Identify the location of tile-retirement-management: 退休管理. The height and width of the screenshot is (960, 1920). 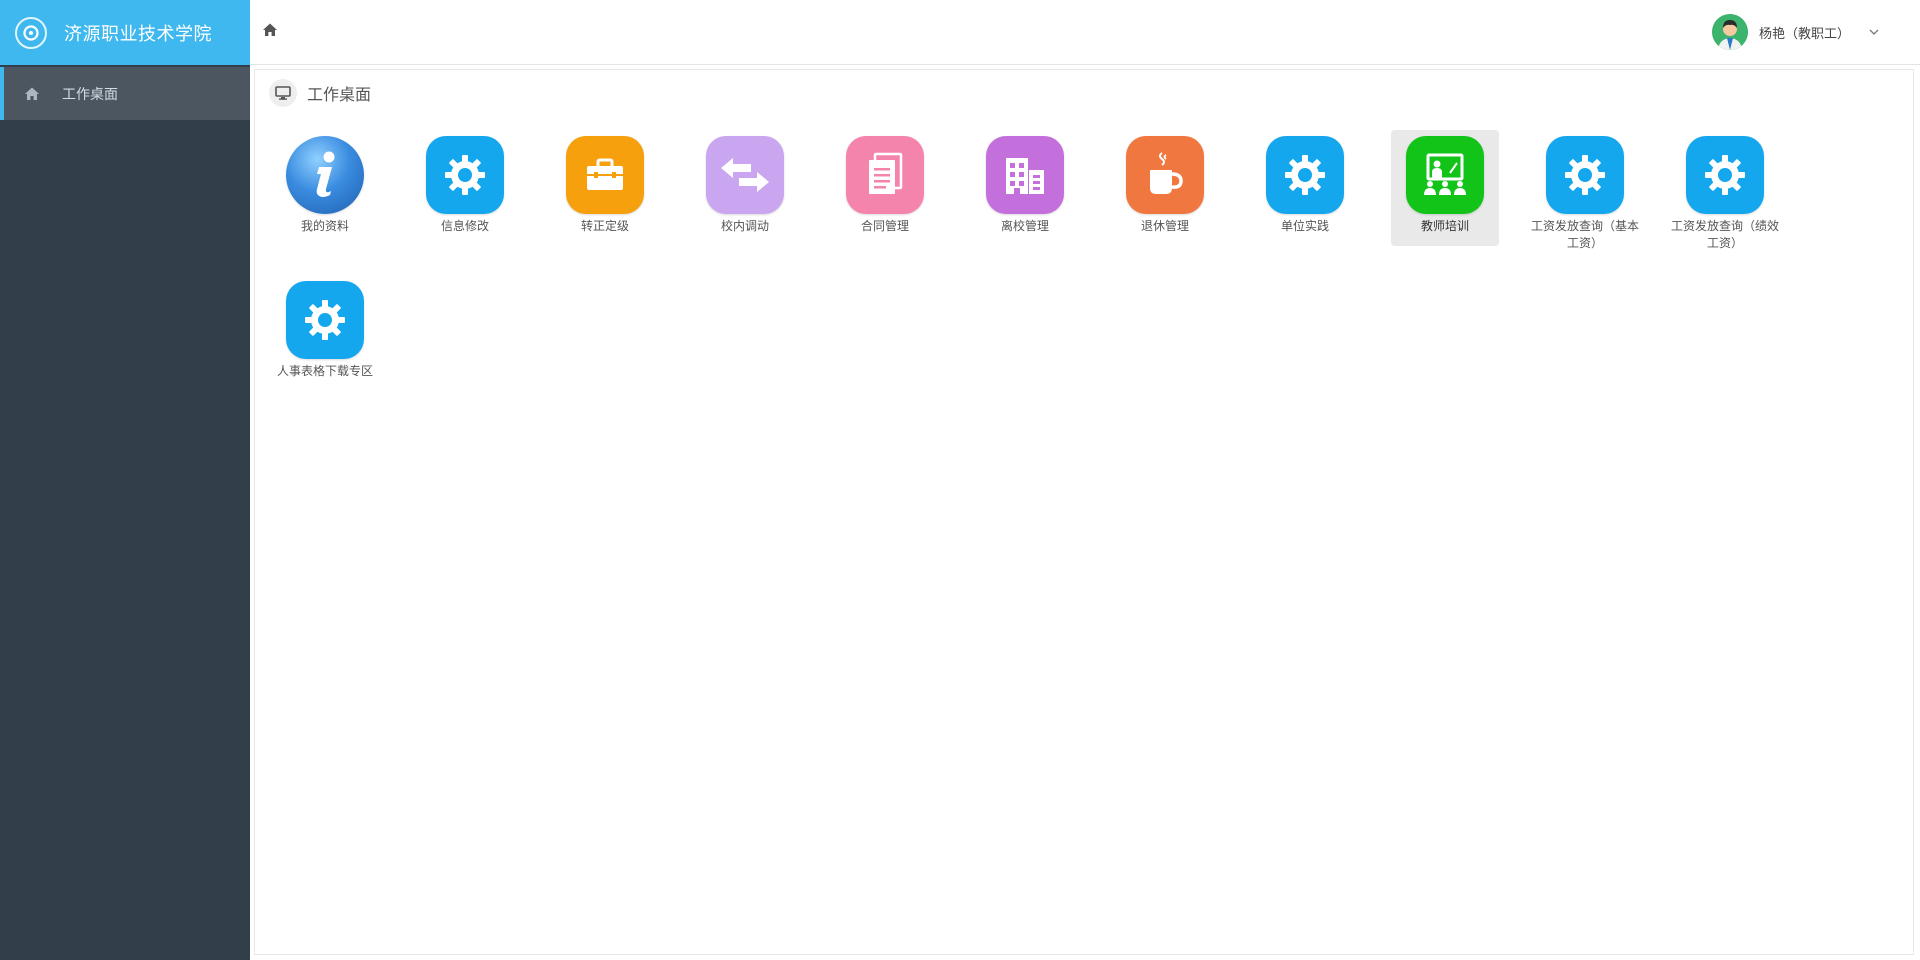
(1165, 188).